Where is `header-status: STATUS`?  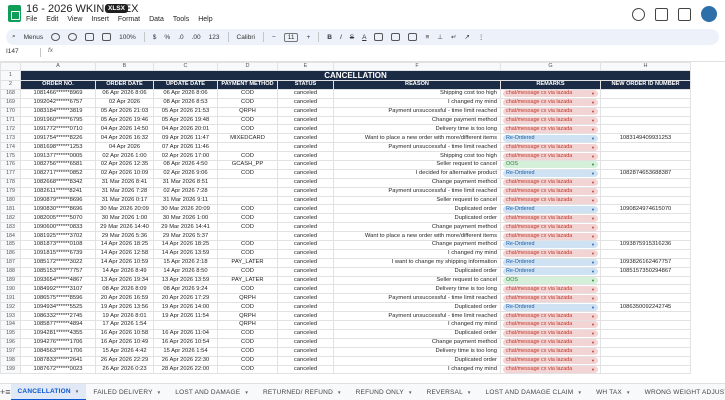
header-status: STATUS is located at coordinates (305, 85).